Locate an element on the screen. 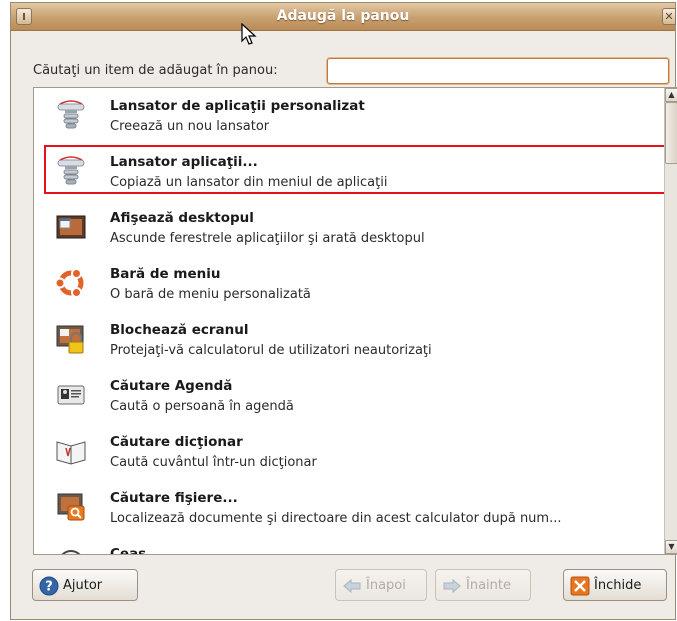 This screenshot has height=621, width=677. forward-button: Înainte is located at coordinates (483, 585).